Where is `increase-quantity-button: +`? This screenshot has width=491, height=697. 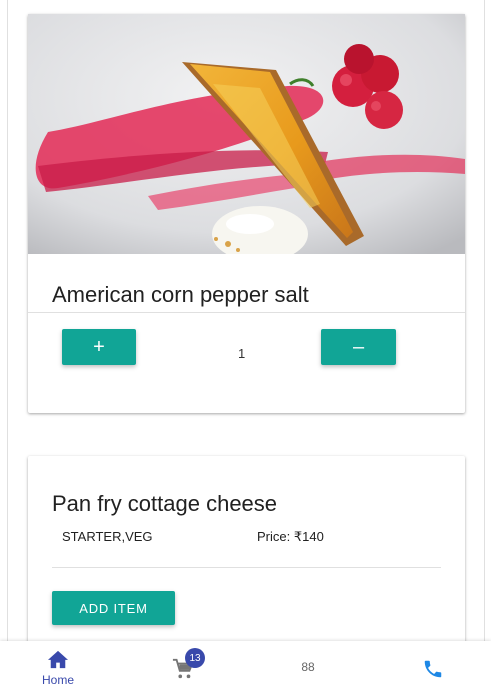 increase-quantity-button: + is located at coordinates (99, 347).